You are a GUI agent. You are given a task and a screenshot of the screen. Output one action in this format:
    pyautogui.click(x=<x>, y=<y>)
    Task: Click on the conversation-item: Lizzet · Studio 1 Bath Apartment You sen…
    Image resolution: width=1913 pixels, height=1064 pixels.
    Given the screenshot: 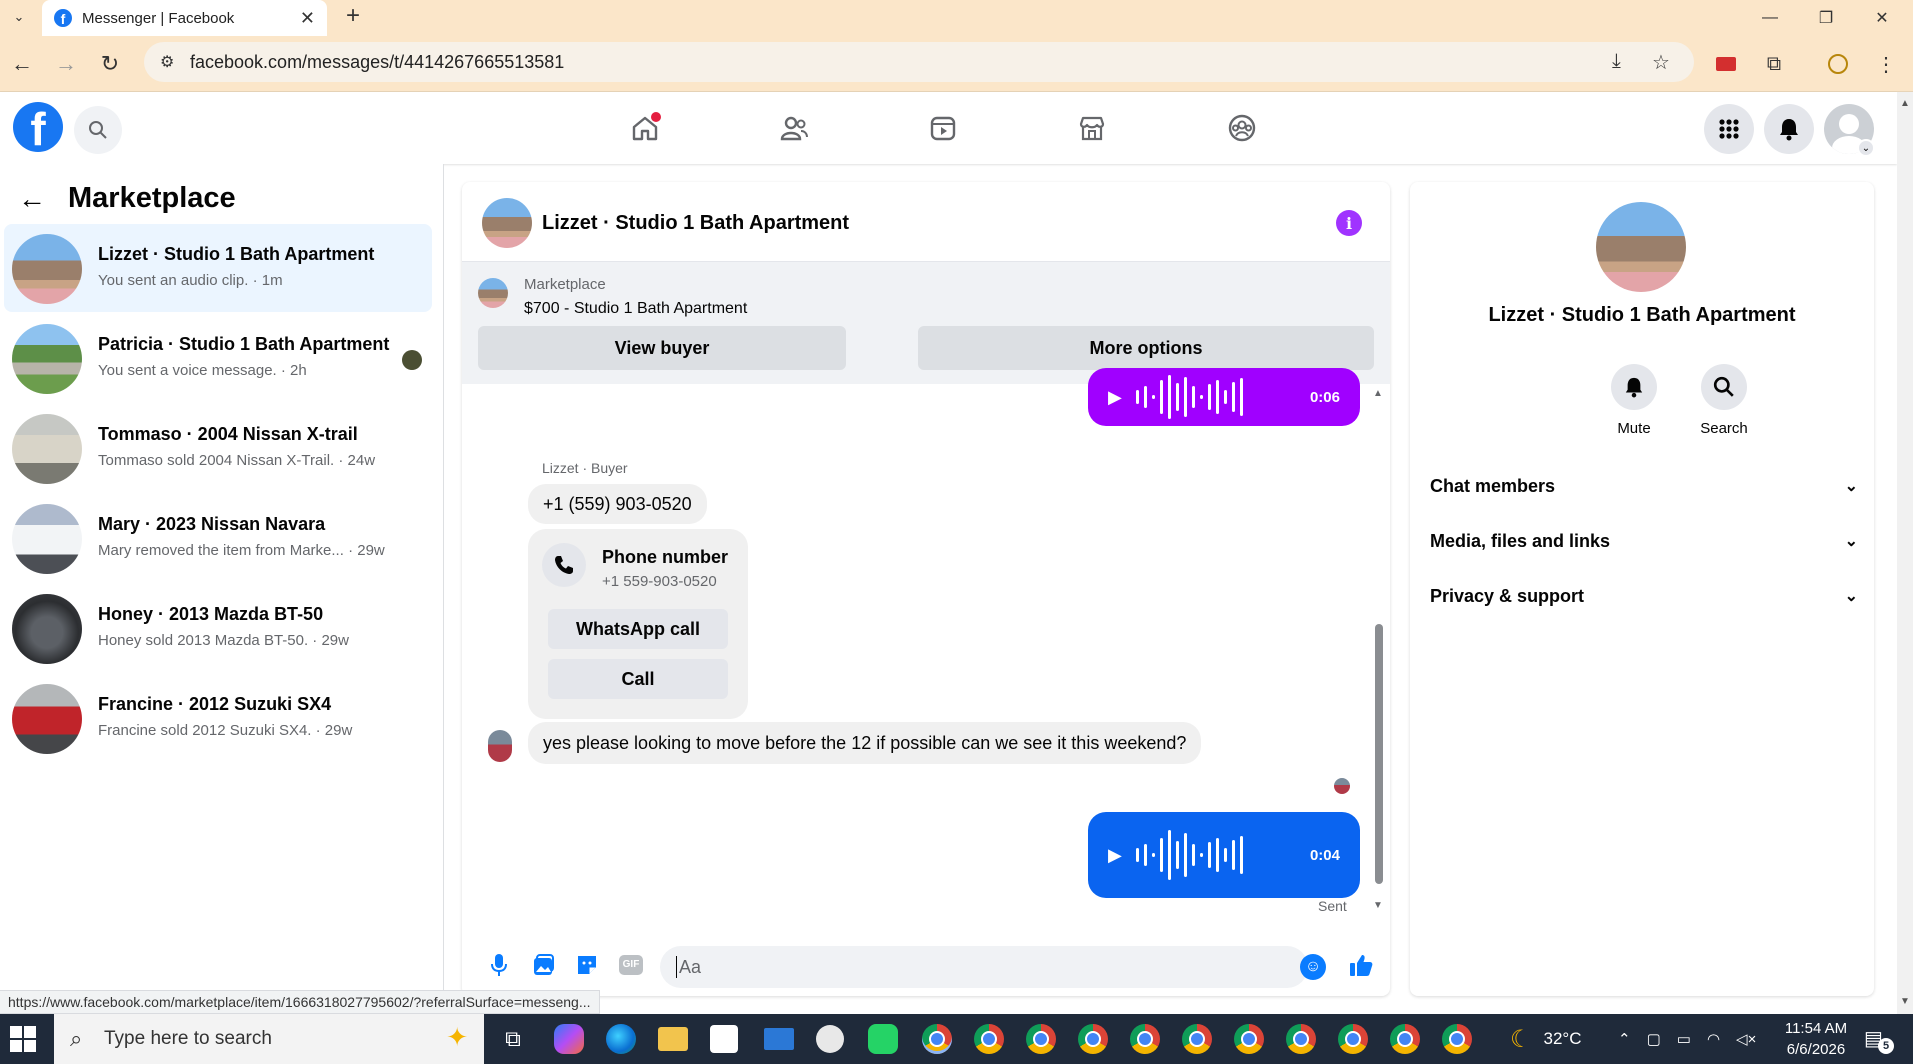 What is the action you would take?
    pyautogui.click(x=218, y=268)
    